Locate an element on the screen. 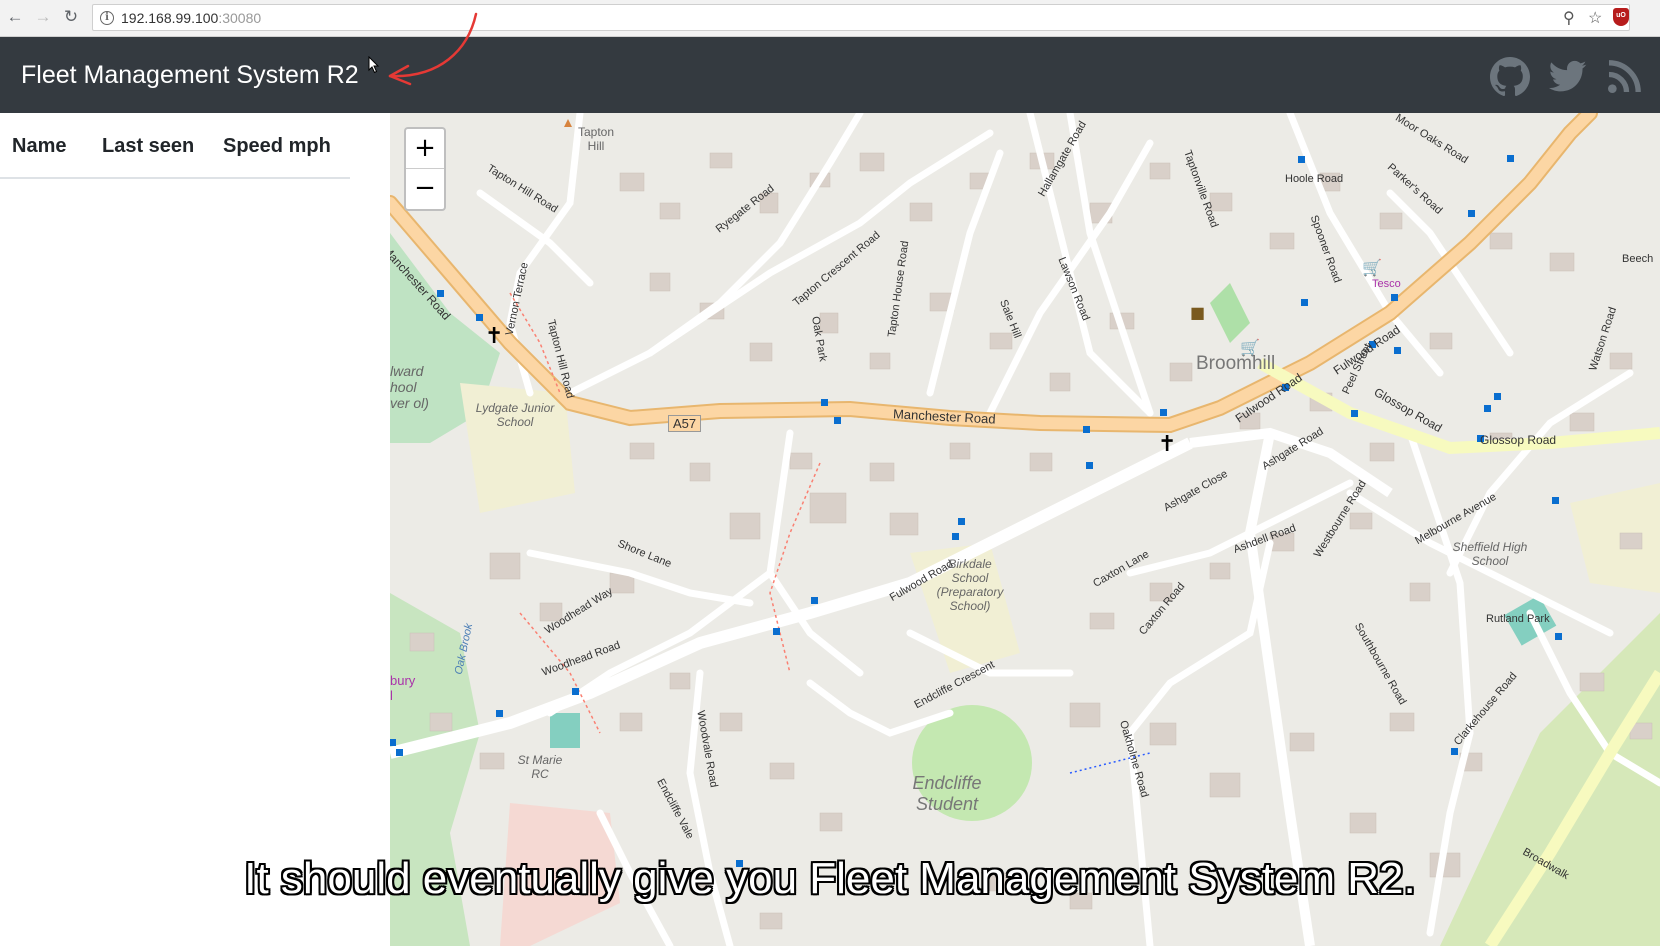  map-label: Tapton Crescent Road is located at coordinates (836, 269).